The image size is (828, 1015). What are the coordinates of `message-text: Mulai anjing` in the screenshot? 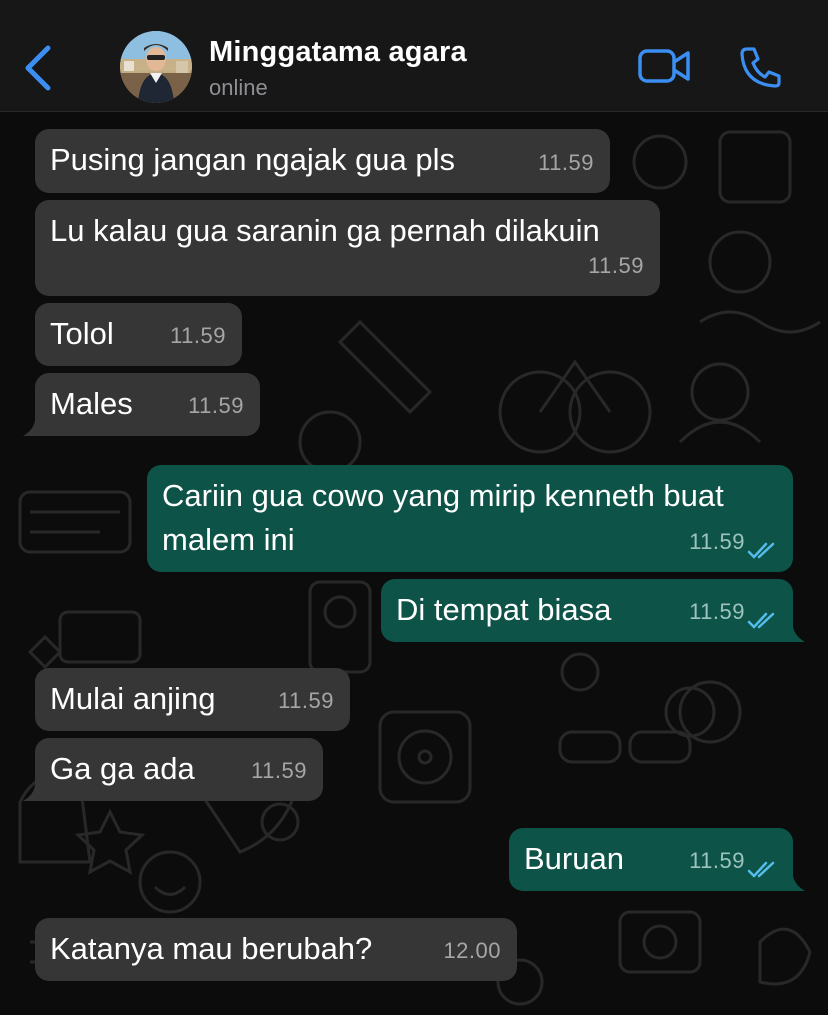 It's located at (133, 698).